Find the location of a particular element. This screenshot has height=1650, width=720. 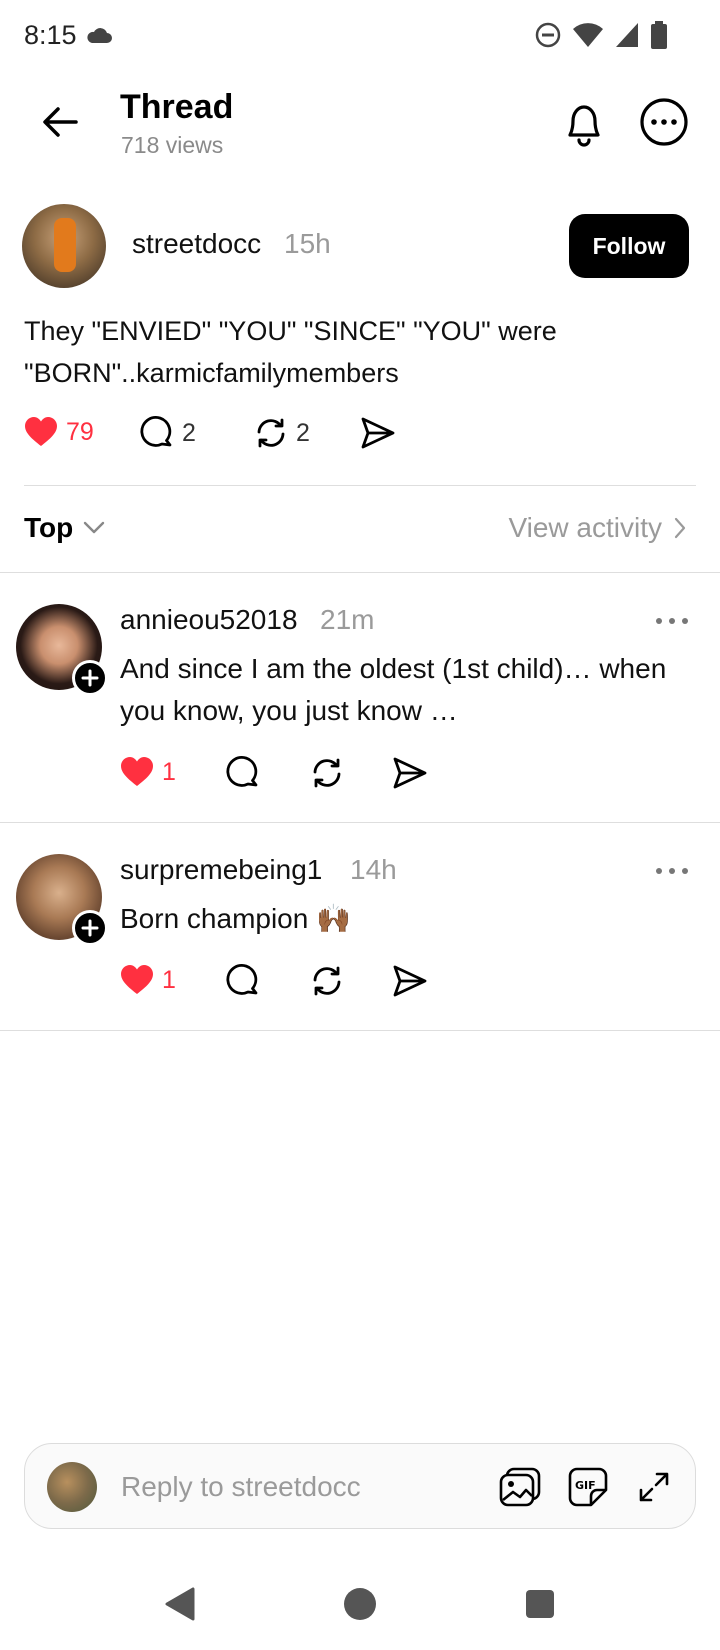

triangle-back-icon is located at coordinates (180, 1604).